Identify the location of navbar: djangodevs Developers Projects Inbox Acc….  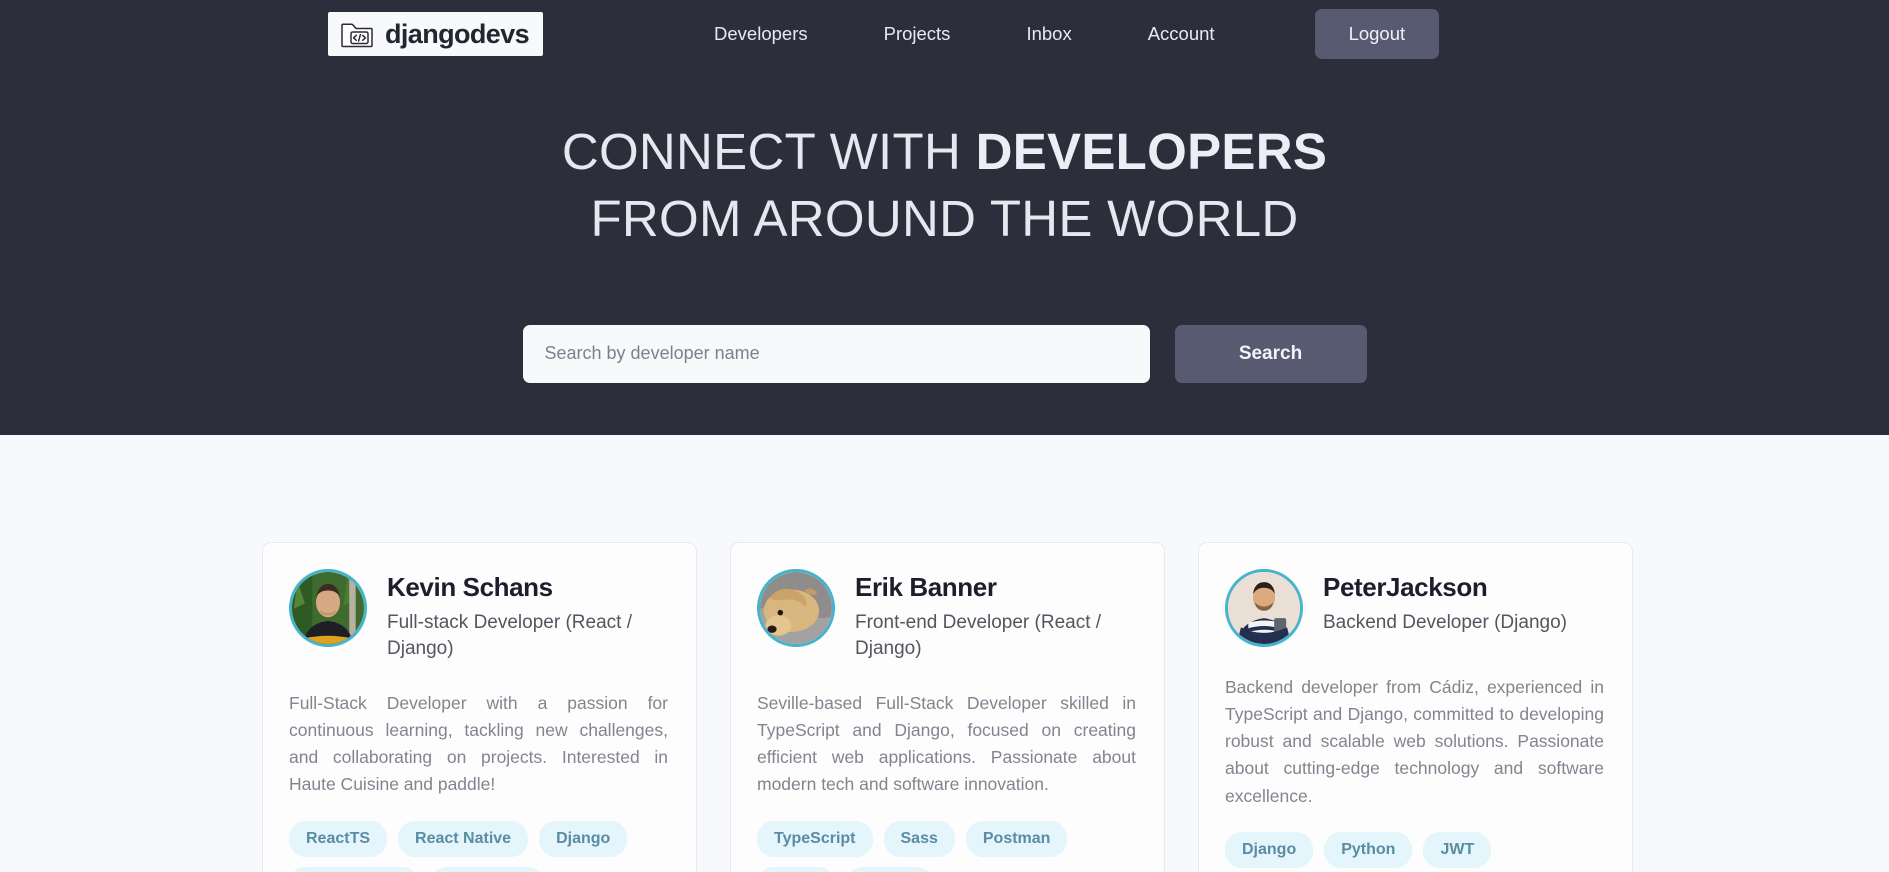
(944, 34).